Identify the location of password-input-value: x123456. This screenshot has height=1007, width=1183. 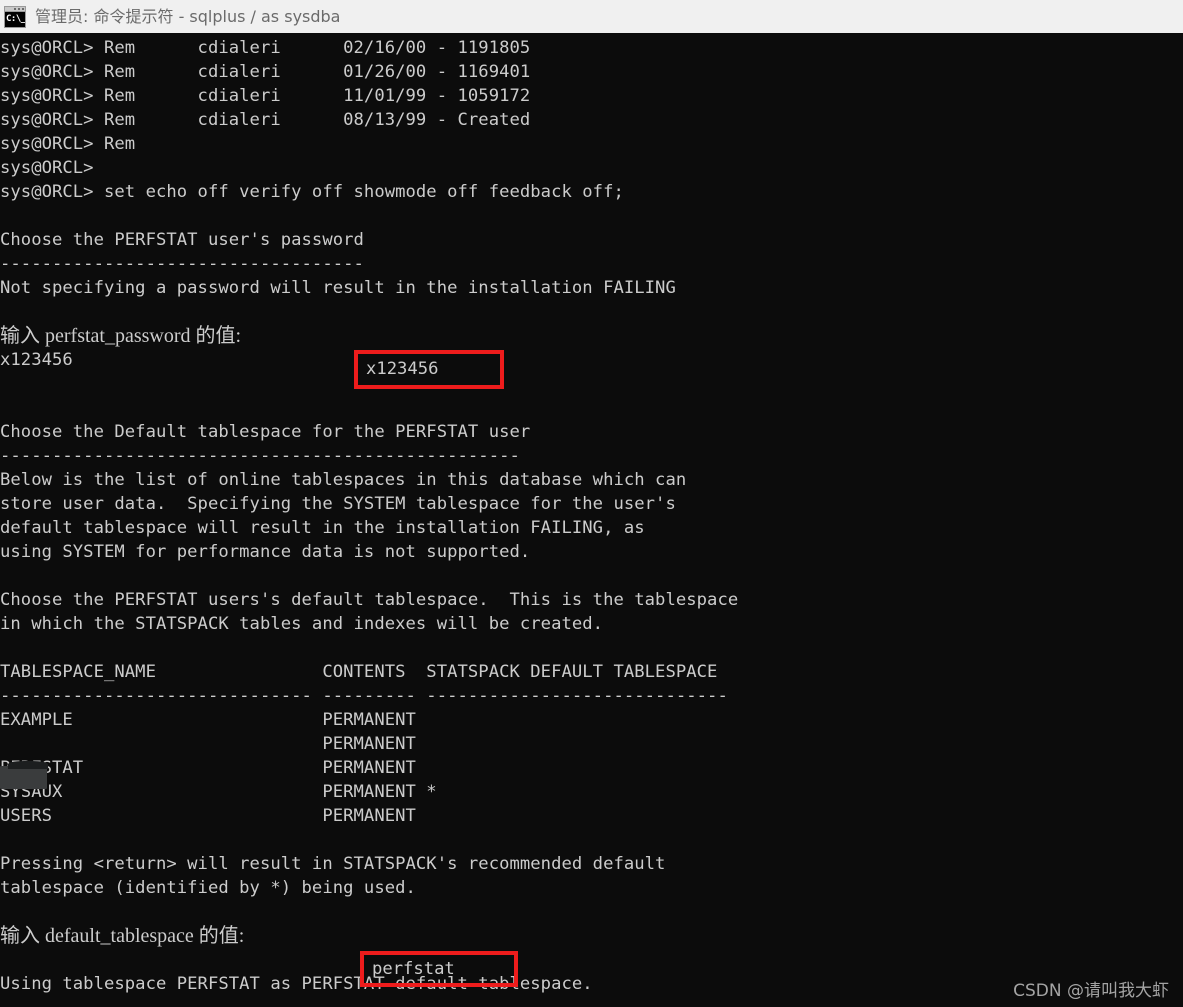
(402, 369).